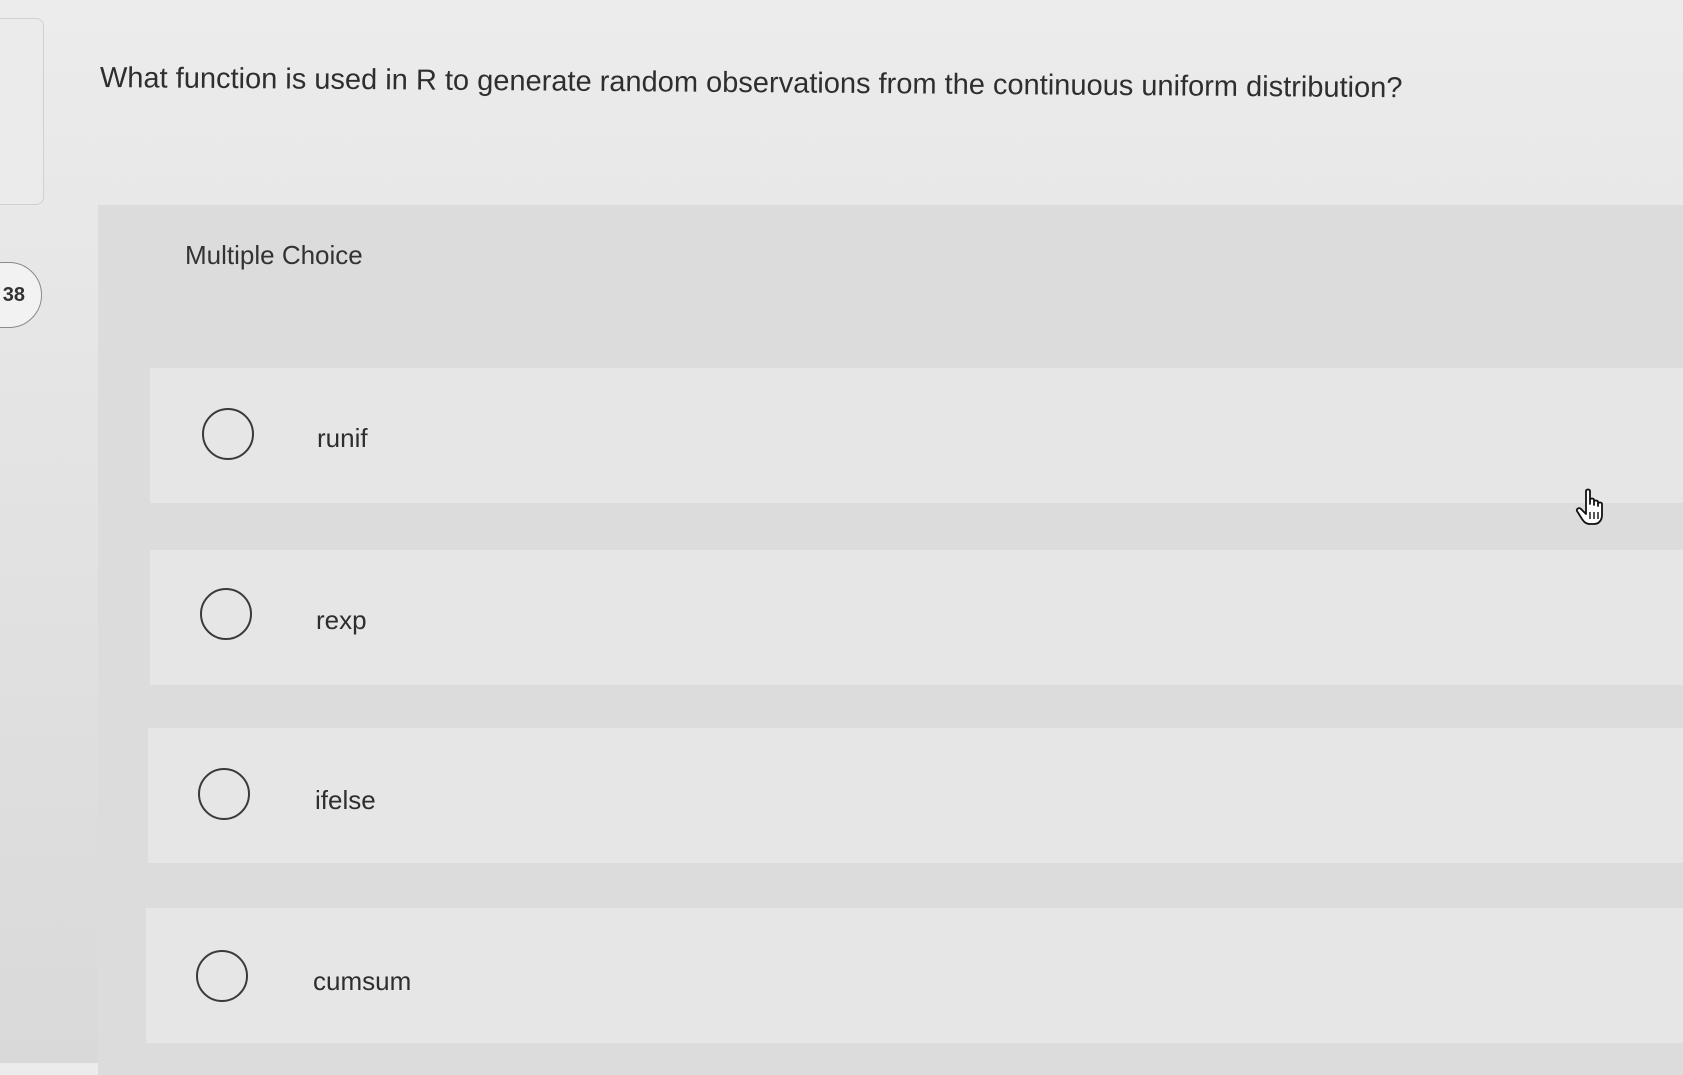  What do you see at coordinates (341, 620) in the screenshot?
I see `option-label: rexp` at bounding box center [341, 620].